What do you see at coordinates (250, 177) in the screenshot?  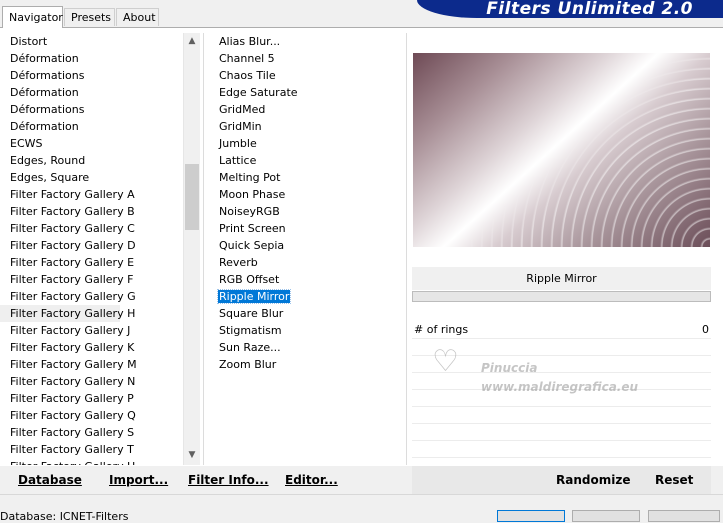 I see `filter-item-label: Melting Pot` at bounding box center [250, 177].